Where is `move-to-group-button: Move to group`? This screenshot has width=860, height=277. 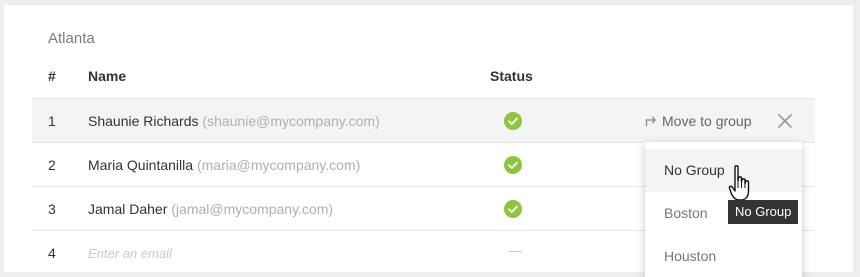 move-to-group-button: Move to group is located at coordinates (698, 121).